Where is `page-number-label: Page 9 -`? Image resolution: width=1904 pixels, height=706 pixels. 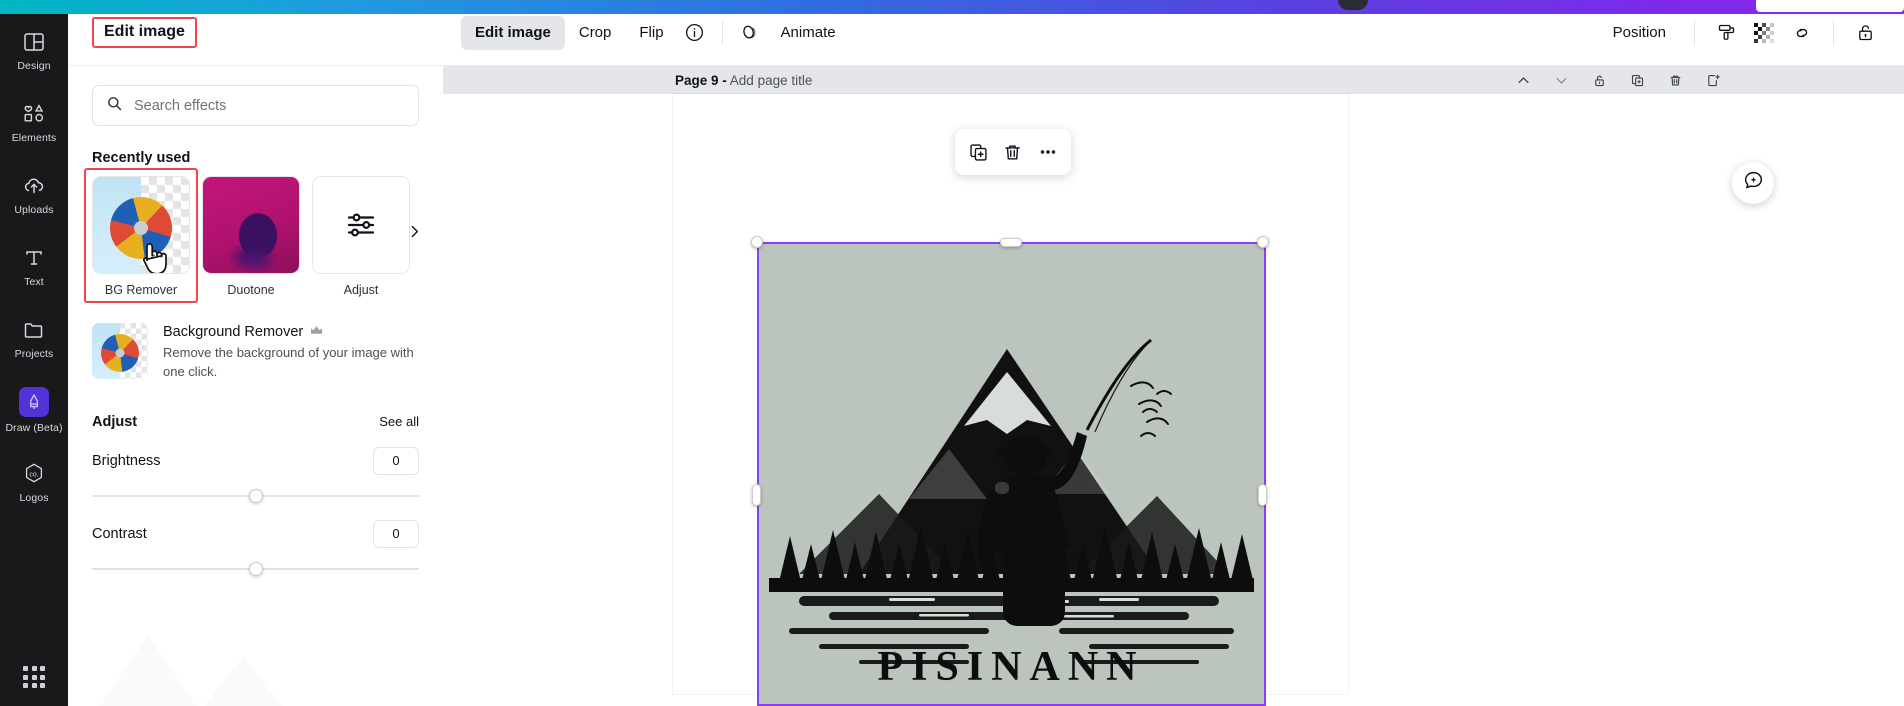 page-number-label: Page 9 - is located at coordinates (701, 80).